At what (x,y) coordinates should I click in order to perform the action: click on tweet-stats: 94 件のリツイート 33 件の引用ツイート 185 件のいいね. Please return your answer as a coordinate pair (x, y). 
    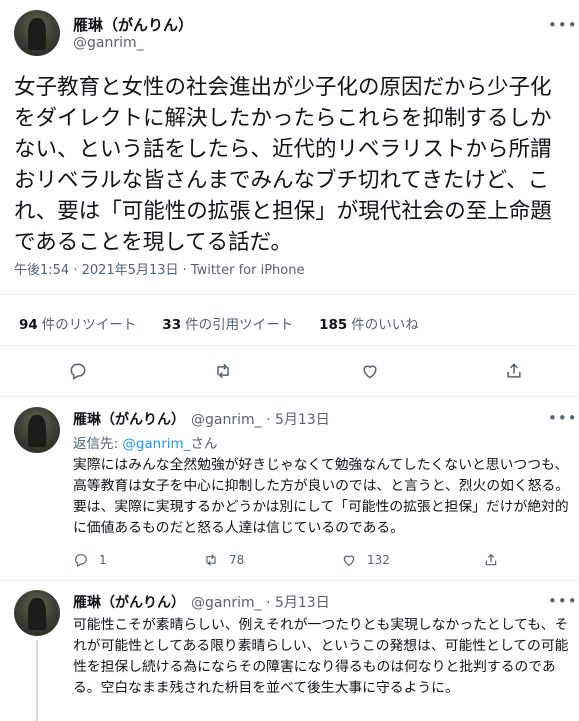
    Looking at the image, I should click on (219, 323).